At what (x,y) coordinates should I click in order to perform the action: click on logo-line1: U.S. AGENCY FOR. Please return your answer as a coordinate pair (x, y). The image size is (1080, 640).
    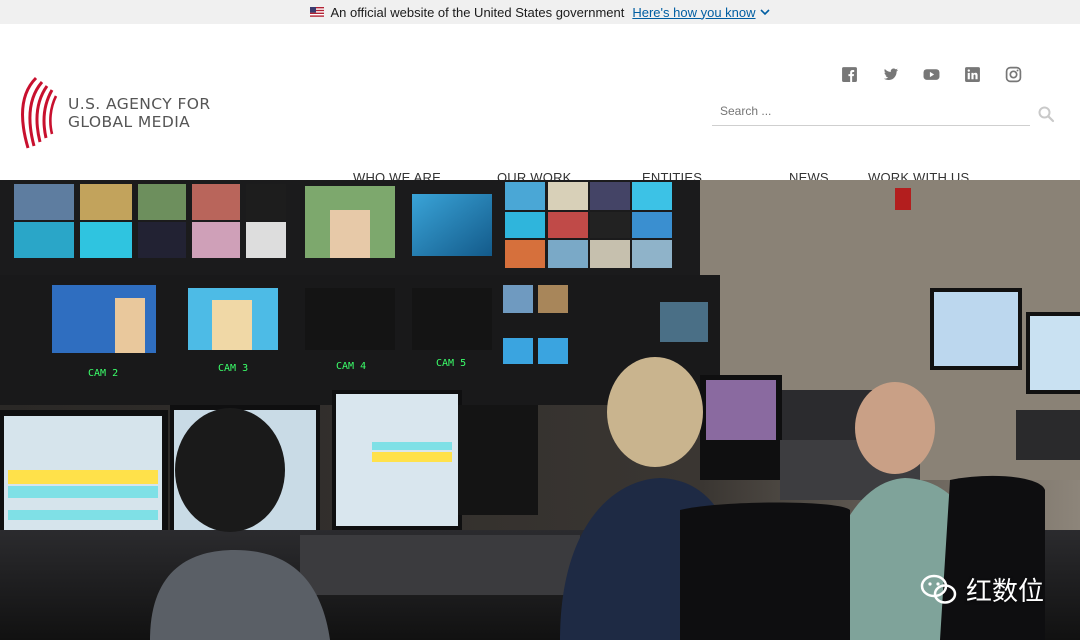
    Looking at the image, I should click on (139, 104).